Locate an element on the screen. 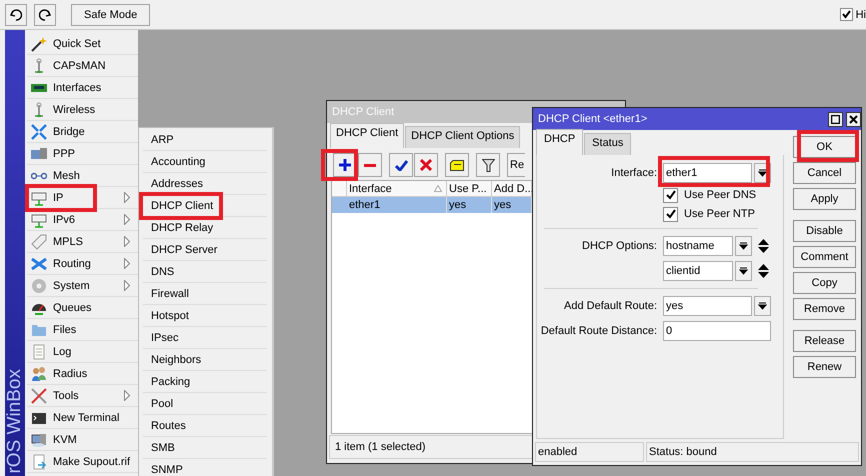 This screenshot has height=476, width=866. maximize-button is located at coordinates (835, 119).